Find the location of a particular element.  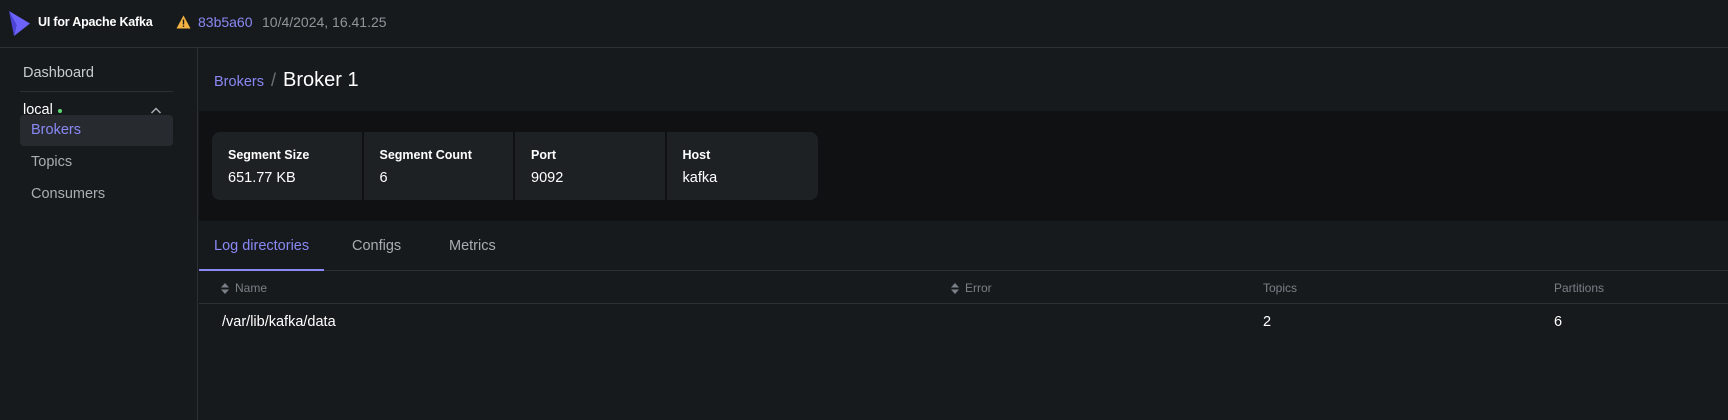

sidebar-item-topics: Topics is located at coordinates (96, 162).